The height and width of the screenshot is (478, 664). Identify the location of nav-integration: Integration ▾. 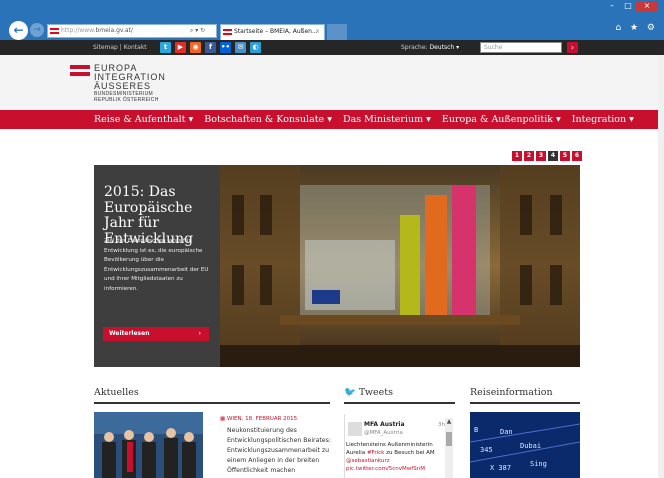
(603, 119).